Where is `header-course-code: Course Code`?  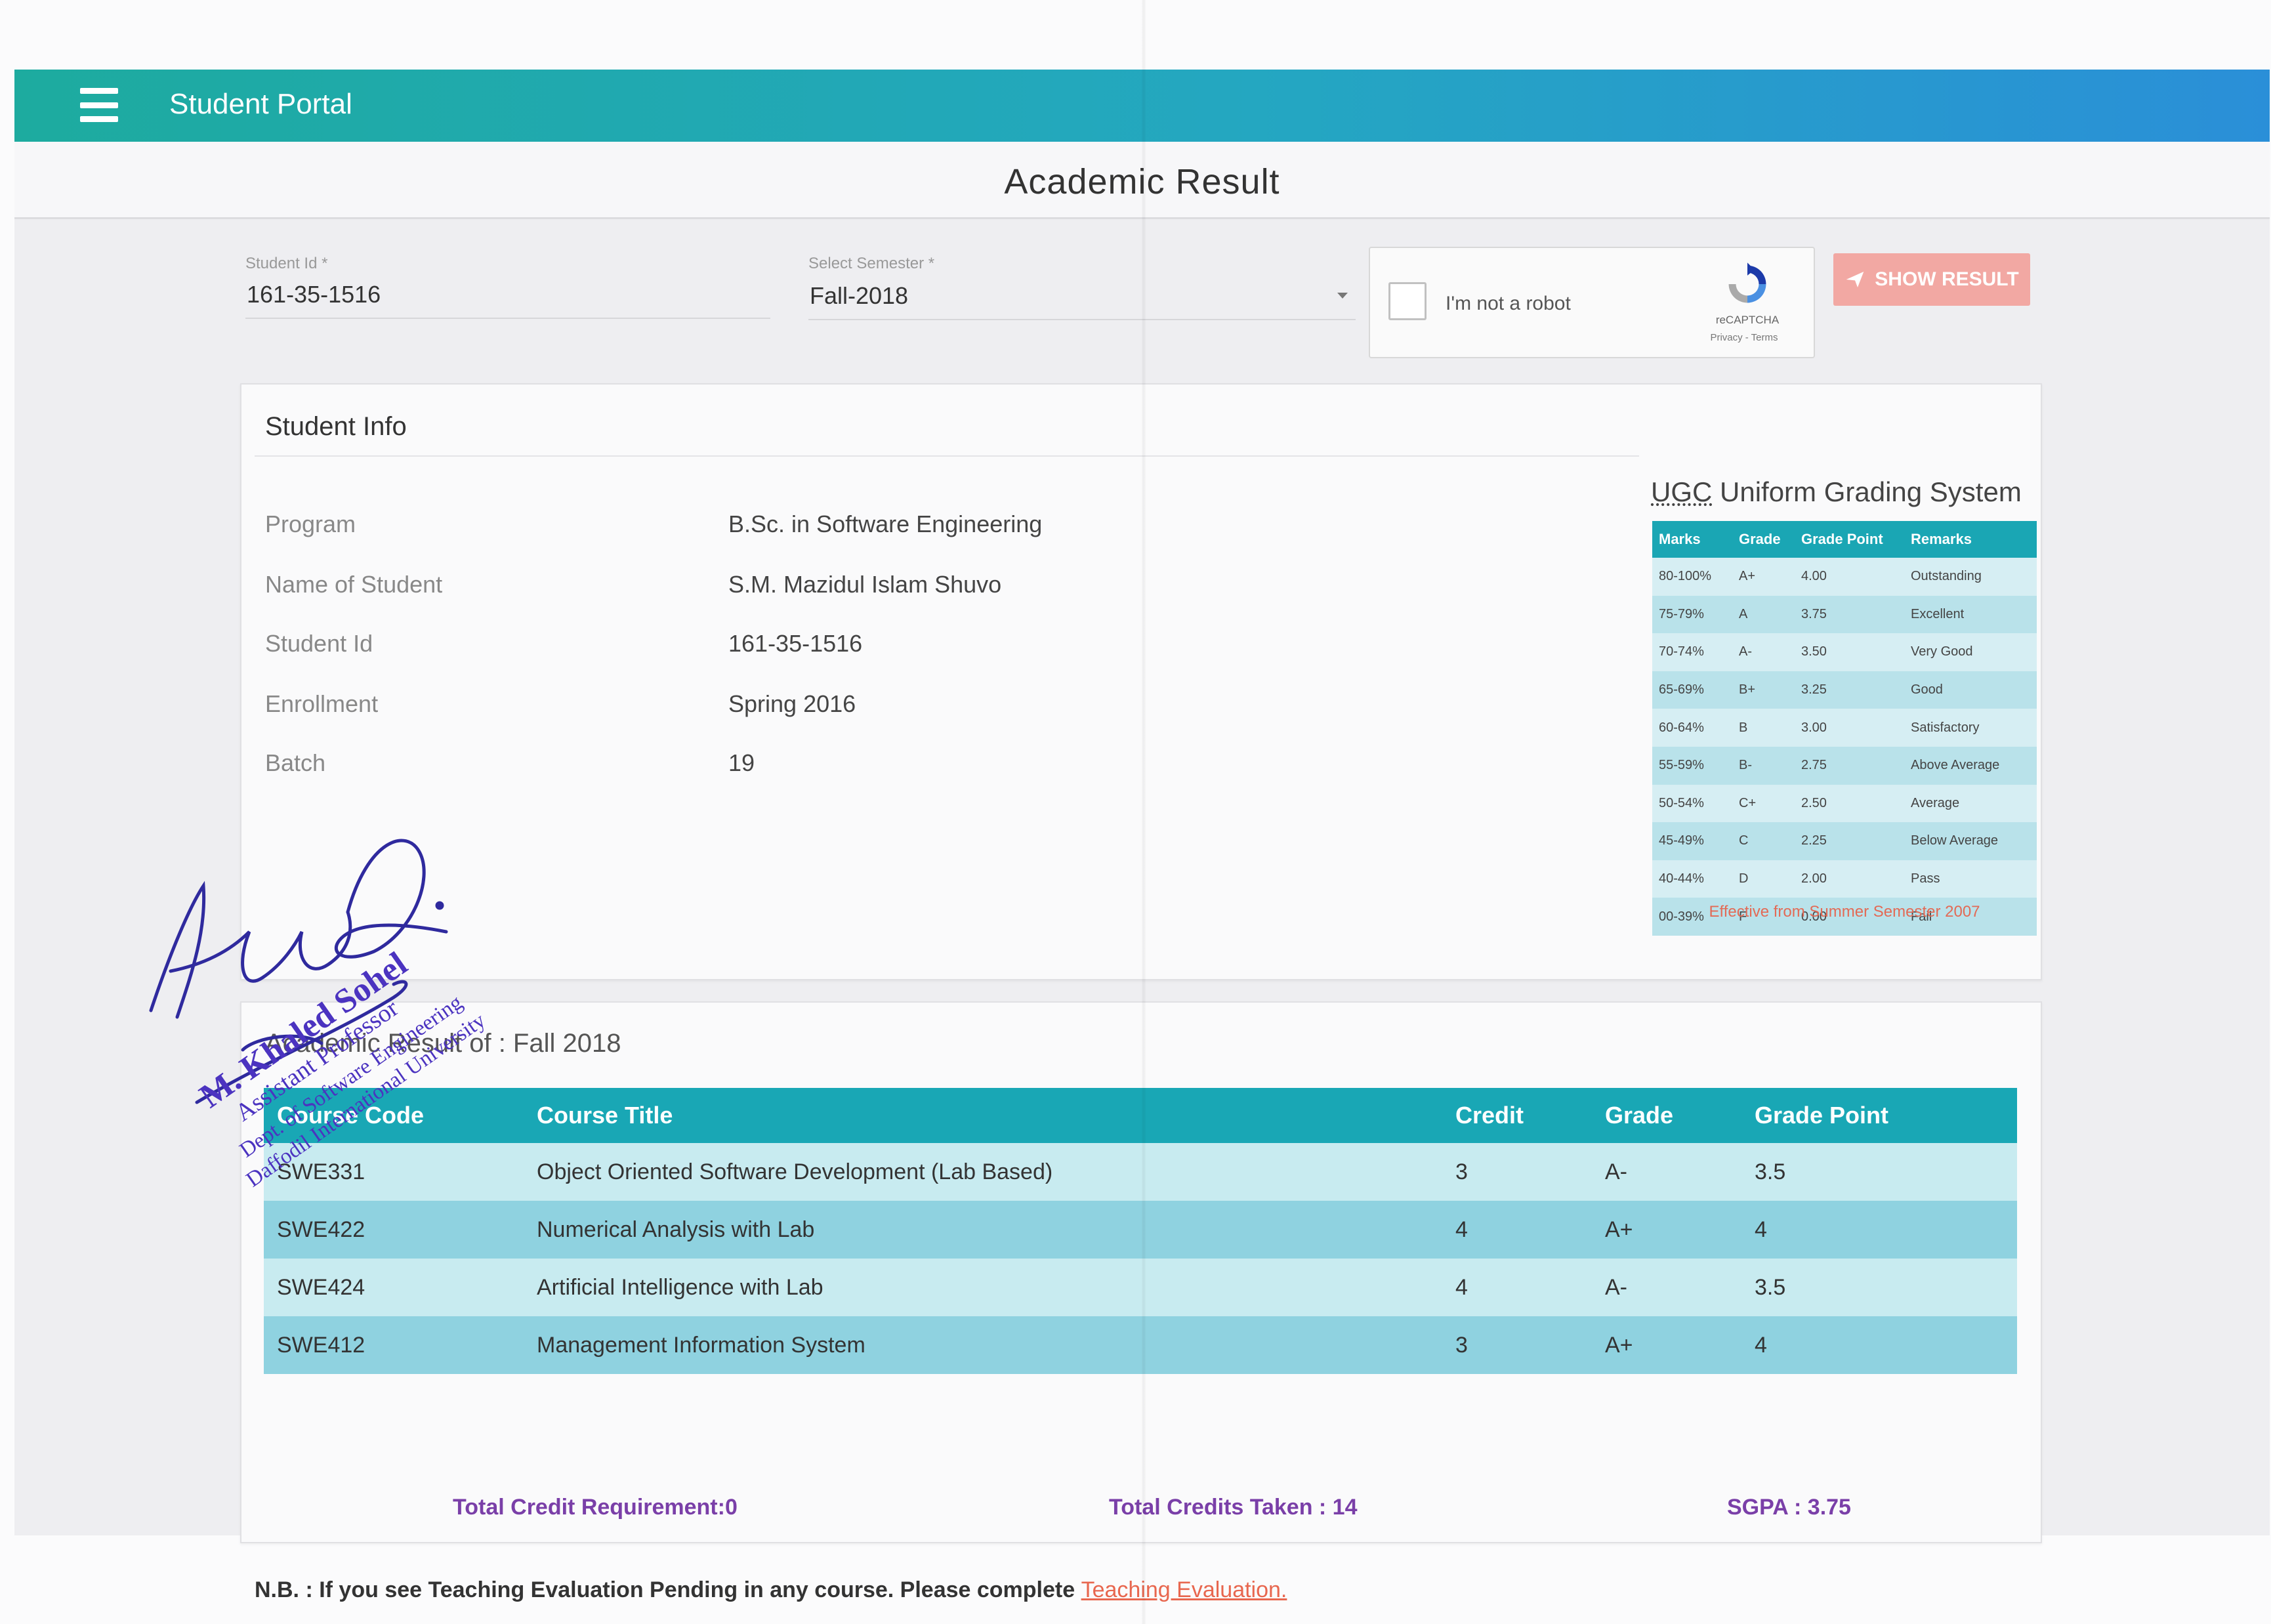
header-course-code: Course Code is located at coordinates (400, 1116).